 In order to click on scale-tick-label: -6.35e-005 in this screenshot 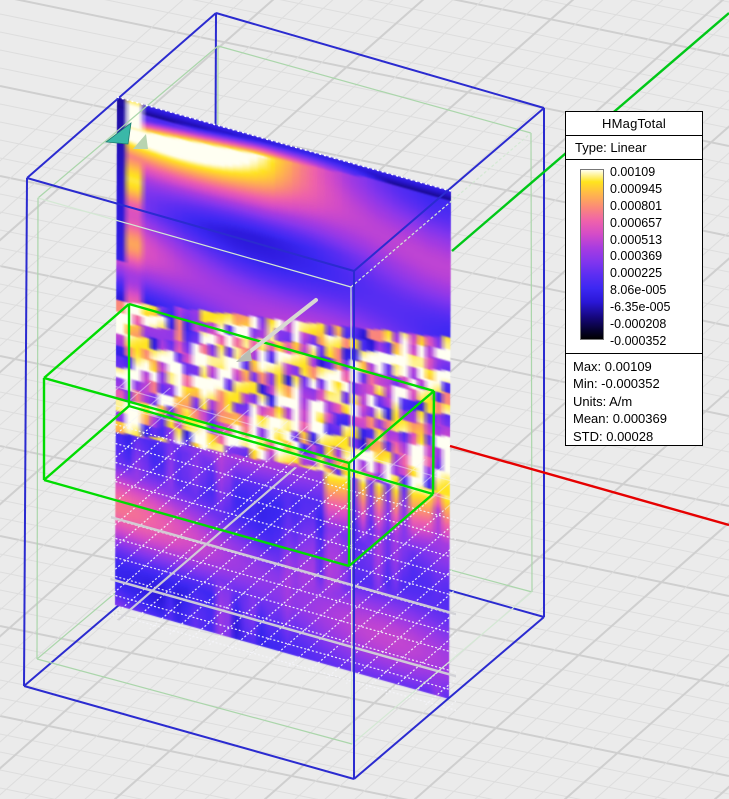, I will do `click(640, 307)`.